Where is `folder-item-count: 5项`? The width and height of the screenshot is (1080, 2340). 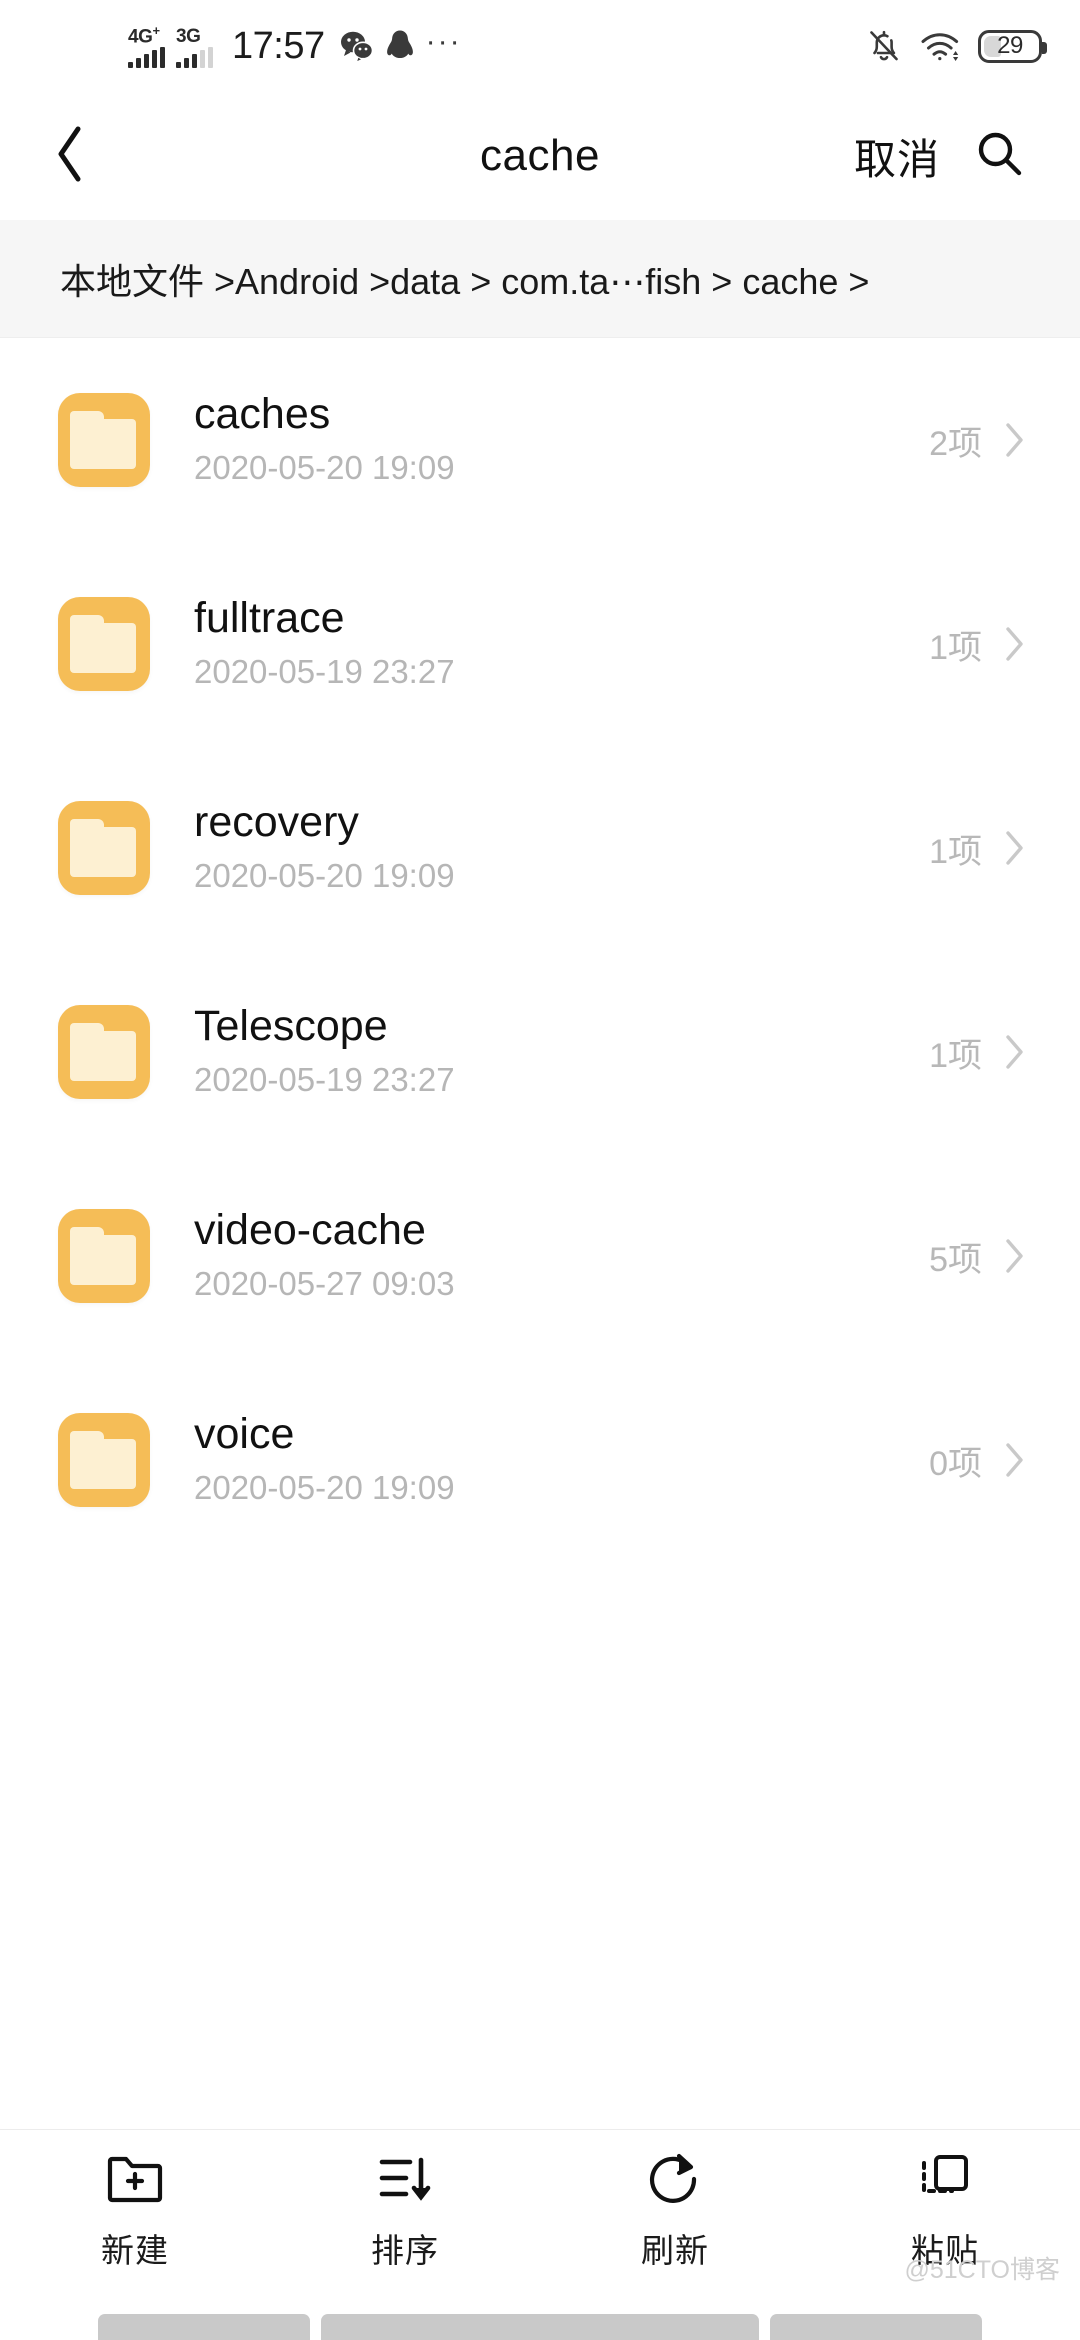 folder-item-count: 5项 is located at coordinates (955, 1259).